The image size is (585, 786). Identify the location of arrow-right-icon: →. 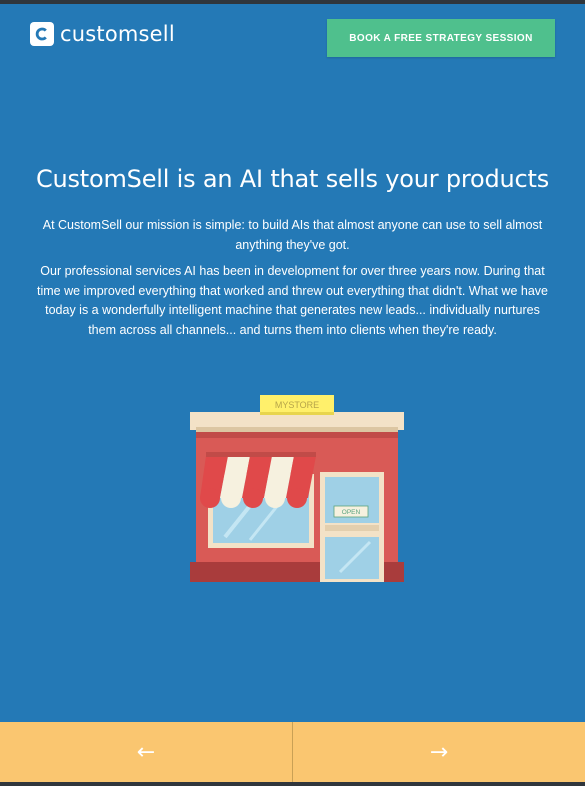
(439, 752).